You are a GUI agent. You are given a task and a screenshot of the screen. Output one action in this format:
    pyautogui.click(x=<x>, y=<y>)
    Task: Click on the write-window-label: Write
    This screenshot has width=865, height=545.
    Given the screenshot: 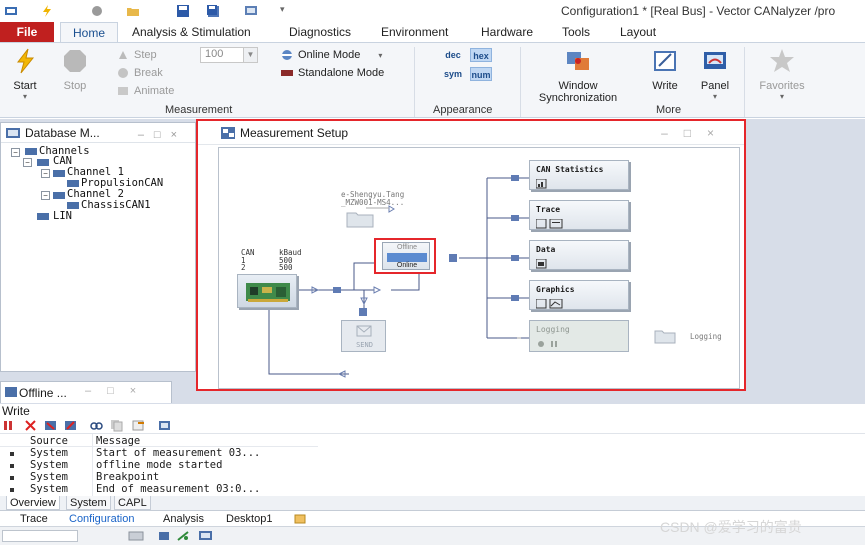 What is the action you would take?
    pyautogui.click(x=16, y=411)
    